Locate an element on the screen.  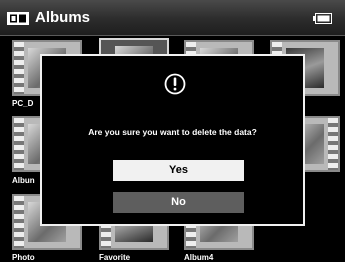
header-bar: Albums is located at coordinates (172, 18).